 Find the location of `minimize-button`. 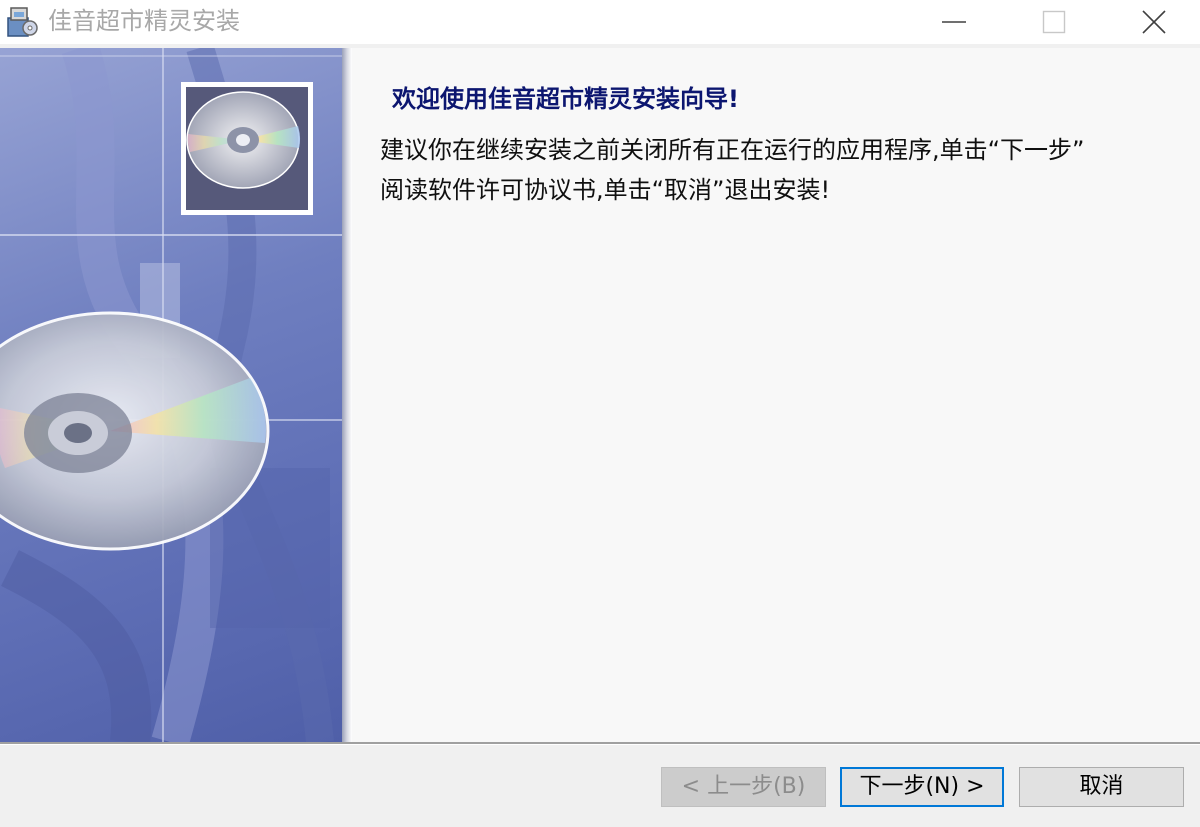

minimize-button is located at coordinates (954, 22).